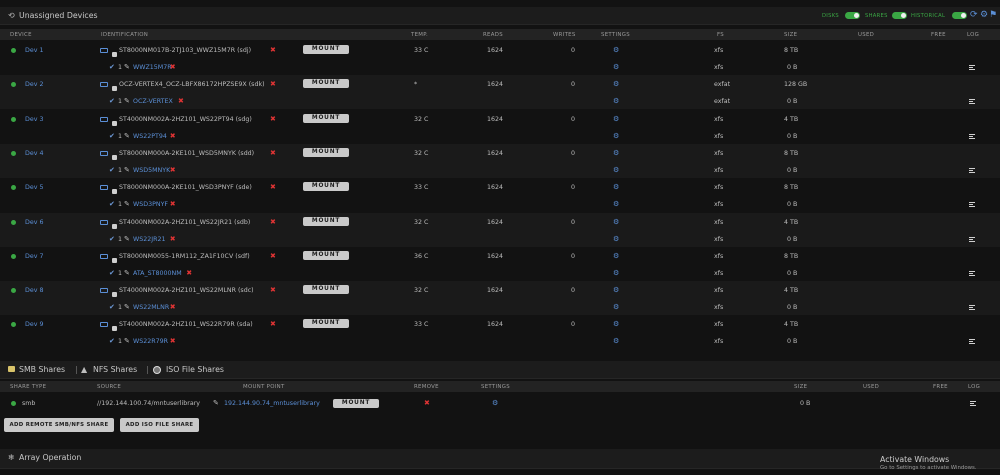 This screenshot has width=1000, height=475. I want to click on share-mount-point: 192.144.90.74_mntuserlibrary, so click(272, 403).